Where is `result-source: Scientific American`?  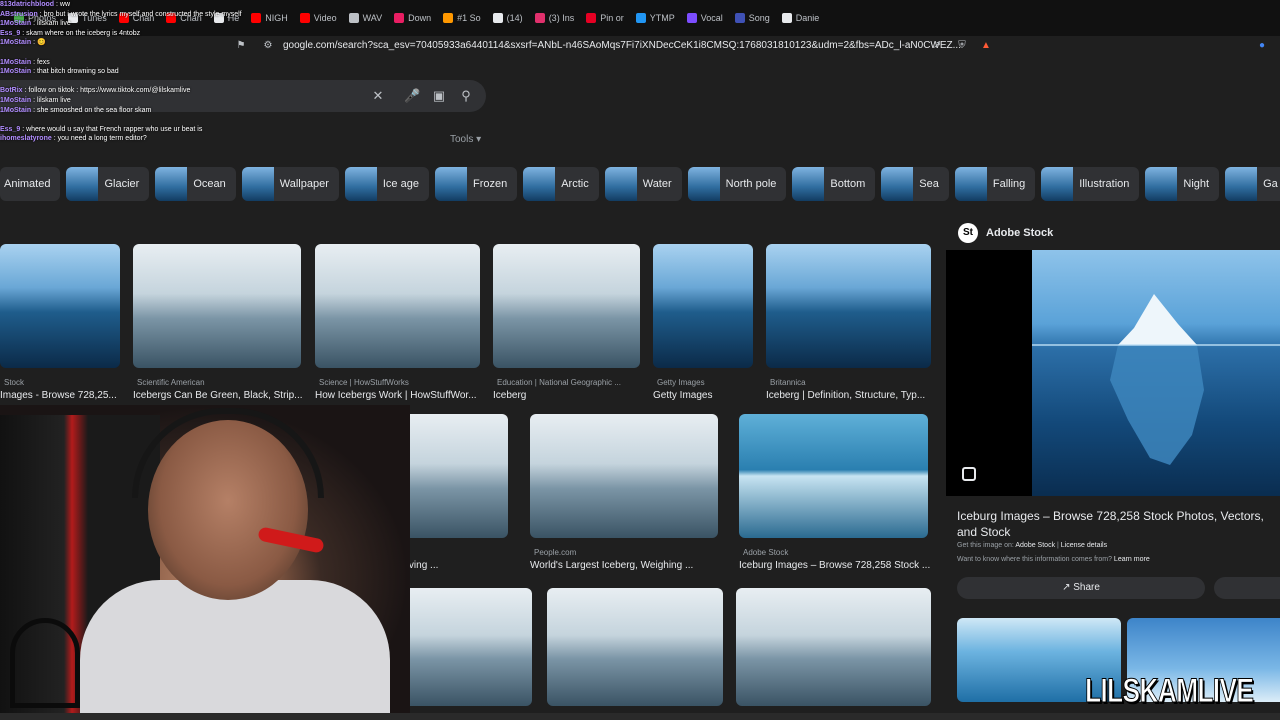 result-source: Scientific American is located at coordinates (231, 382).